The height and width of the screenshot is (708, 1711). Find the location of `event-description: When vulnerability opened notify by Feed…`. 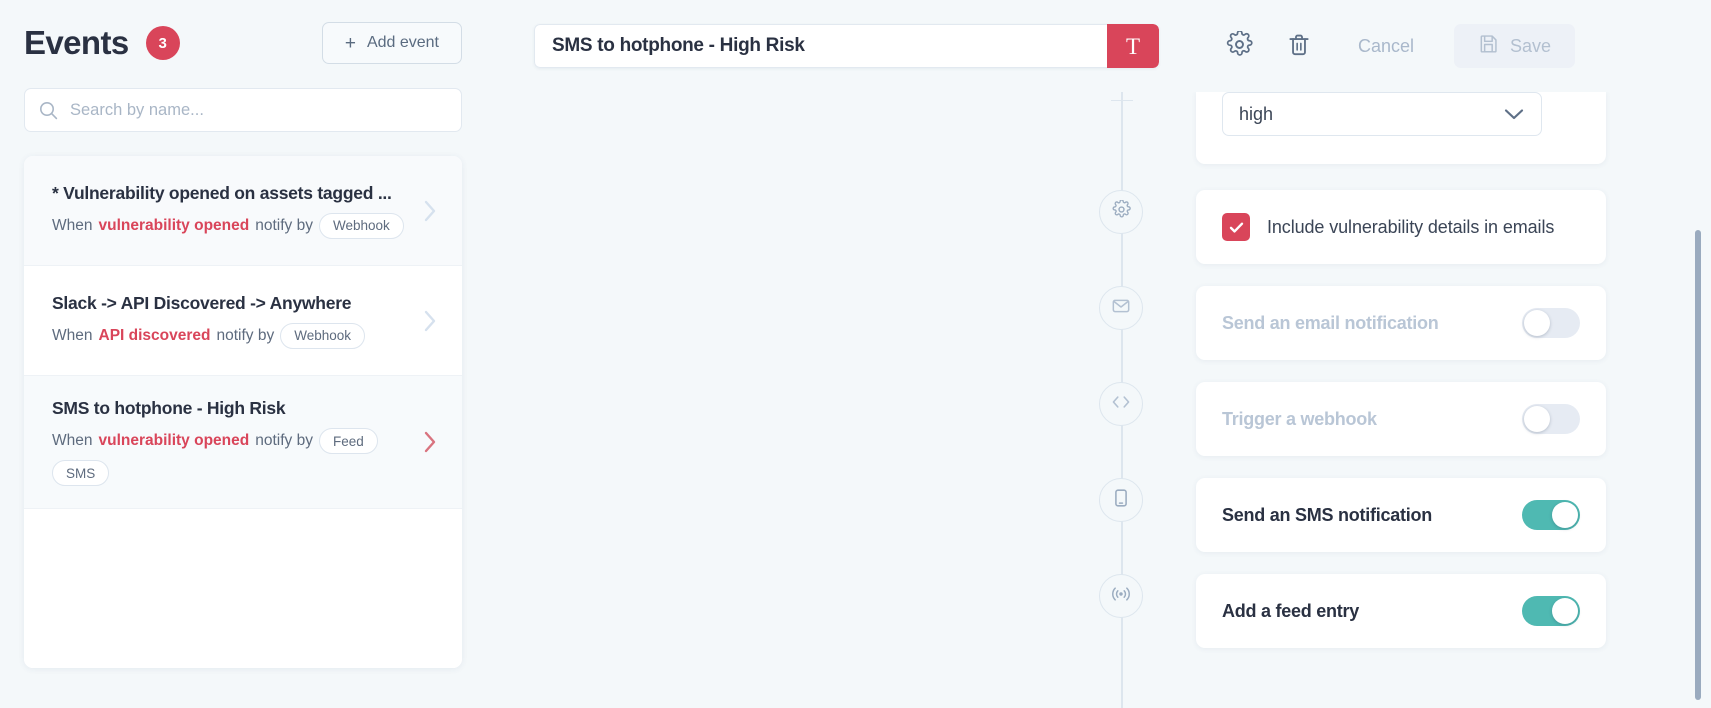

event-description: When vulnerability opened notify by Feed… is located at coordinates (230, 457).